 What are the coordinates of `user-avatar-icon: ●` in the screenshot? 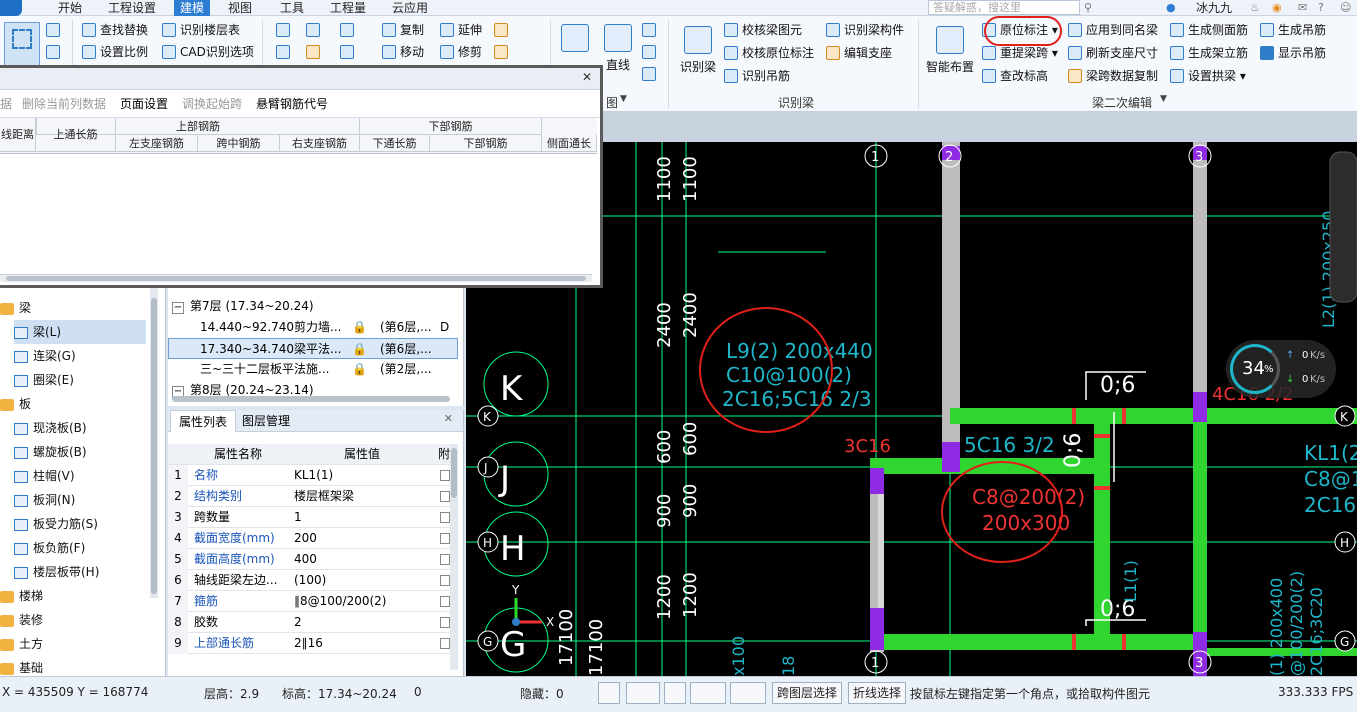 It's located at (1172, 8).